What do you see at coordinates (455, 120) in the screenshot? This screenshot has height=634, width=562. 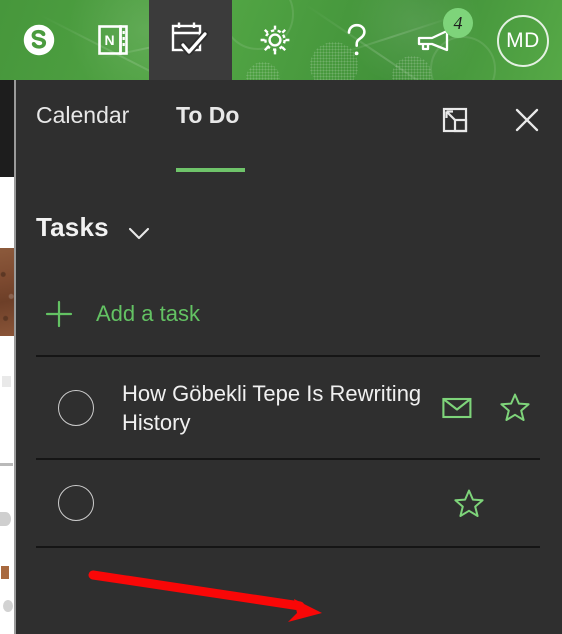 I see `popout-icon` at bounding box center [455, 120].